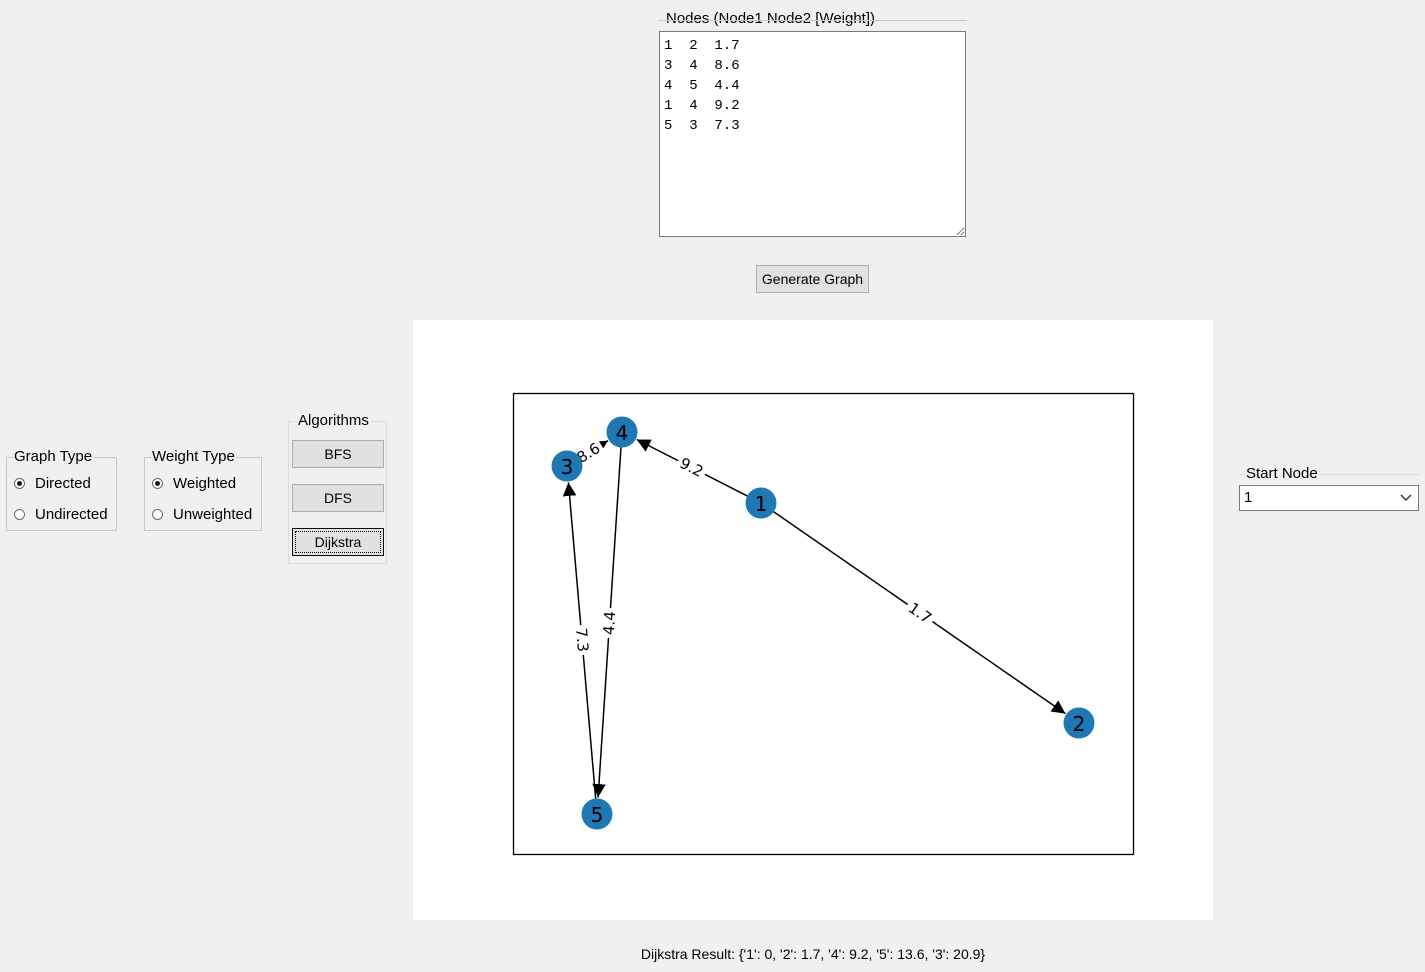  Describe the element at coordinates (814, 623) in the screenshot. I see `edges-layer: 1.78.64.49.27.3` at that location.